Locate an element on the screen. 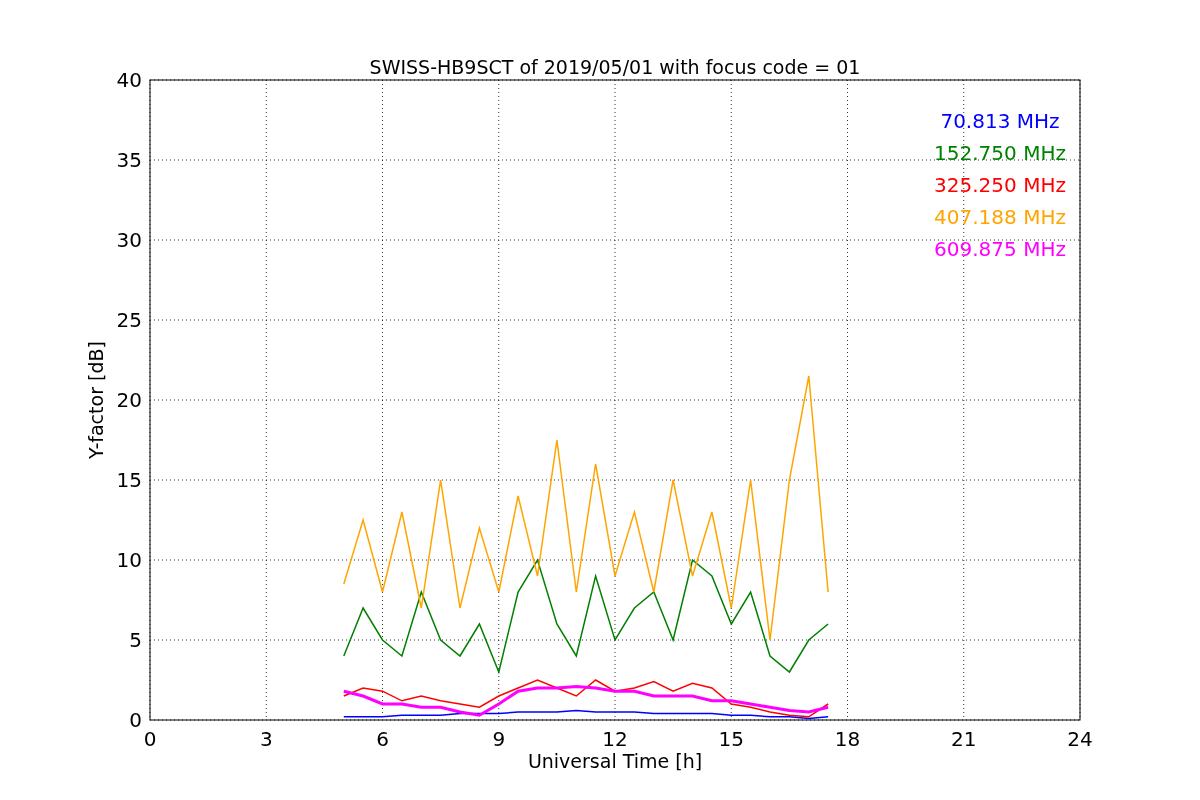  x-tick-label: 18 is located at coordinates (847, 739).